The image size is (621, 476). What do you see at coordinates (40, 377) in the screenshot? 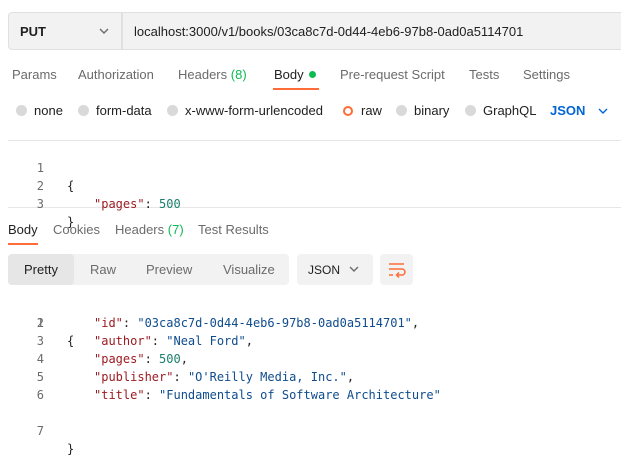
I see `line-number: 5` at bounding box center [40, 377].